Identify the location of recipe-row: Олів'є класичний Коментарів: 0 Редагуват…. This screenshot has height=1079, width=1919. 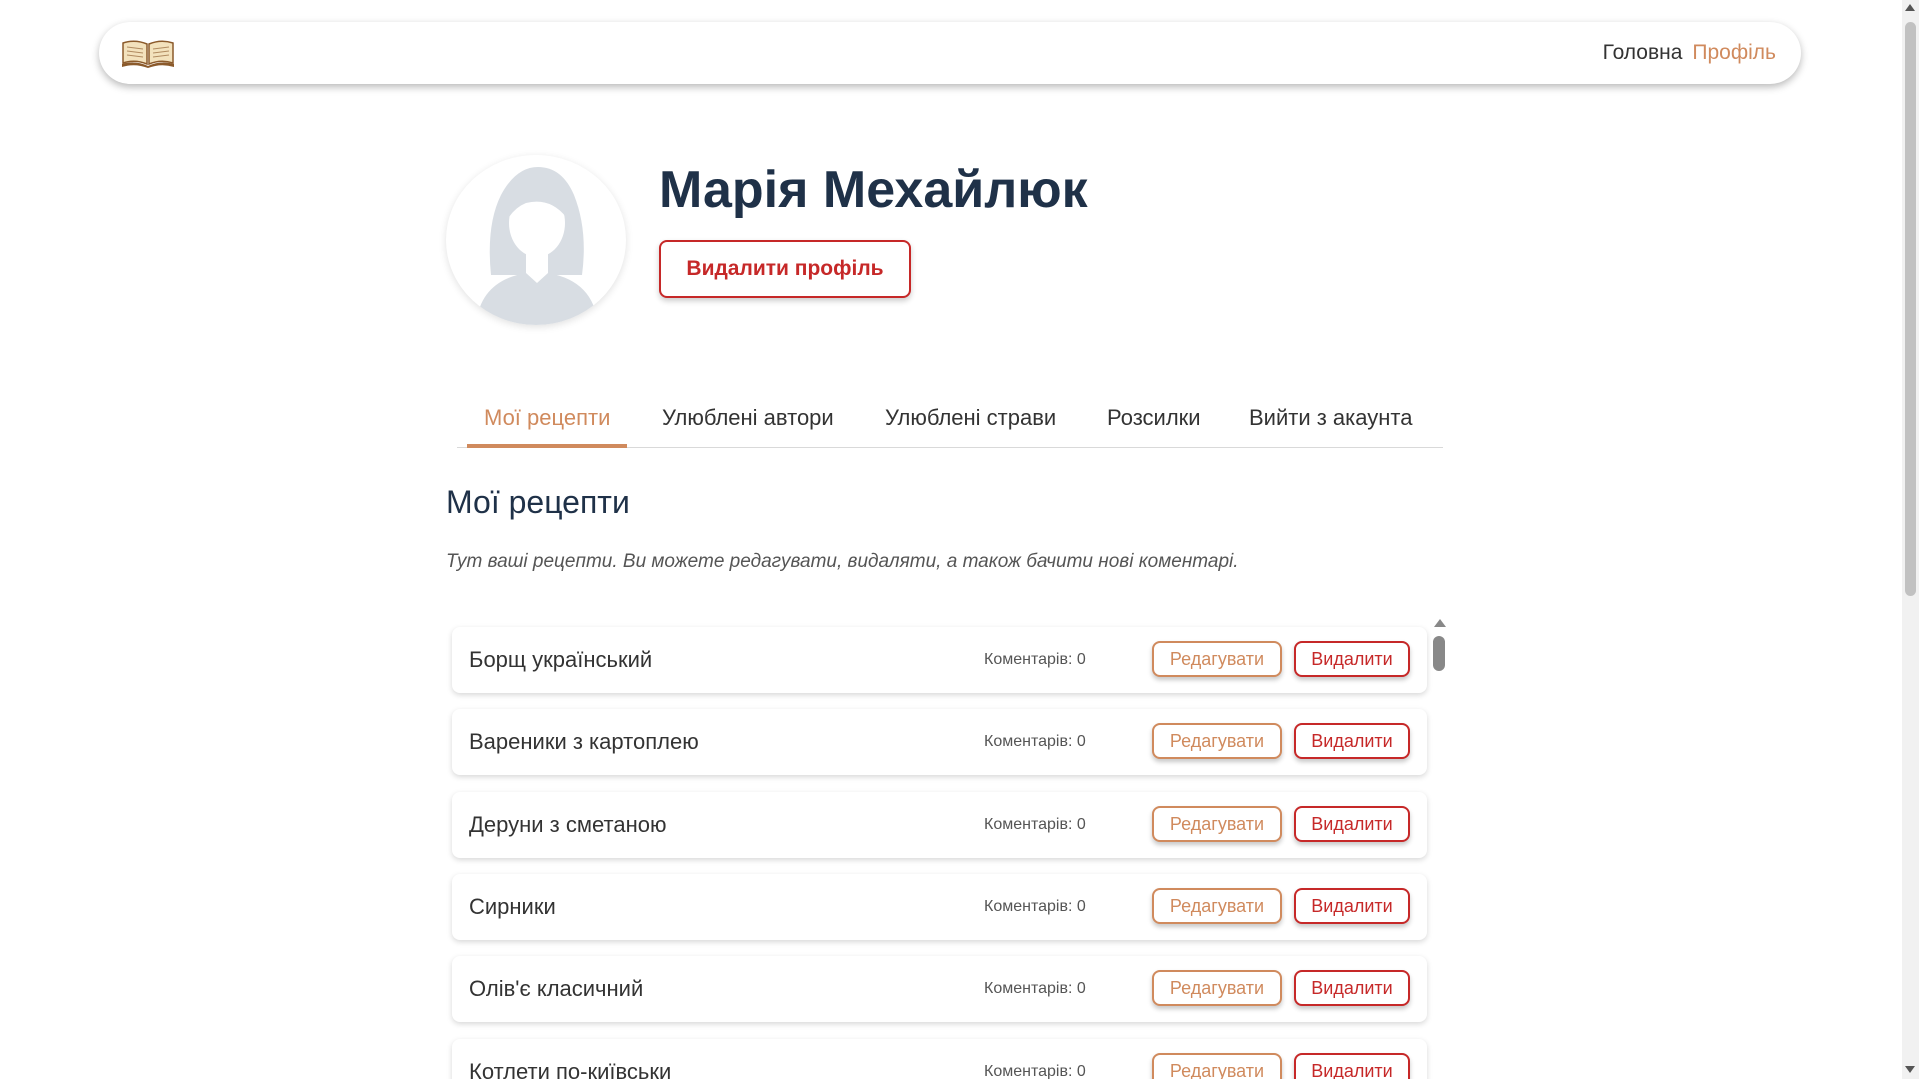
(939, 989).